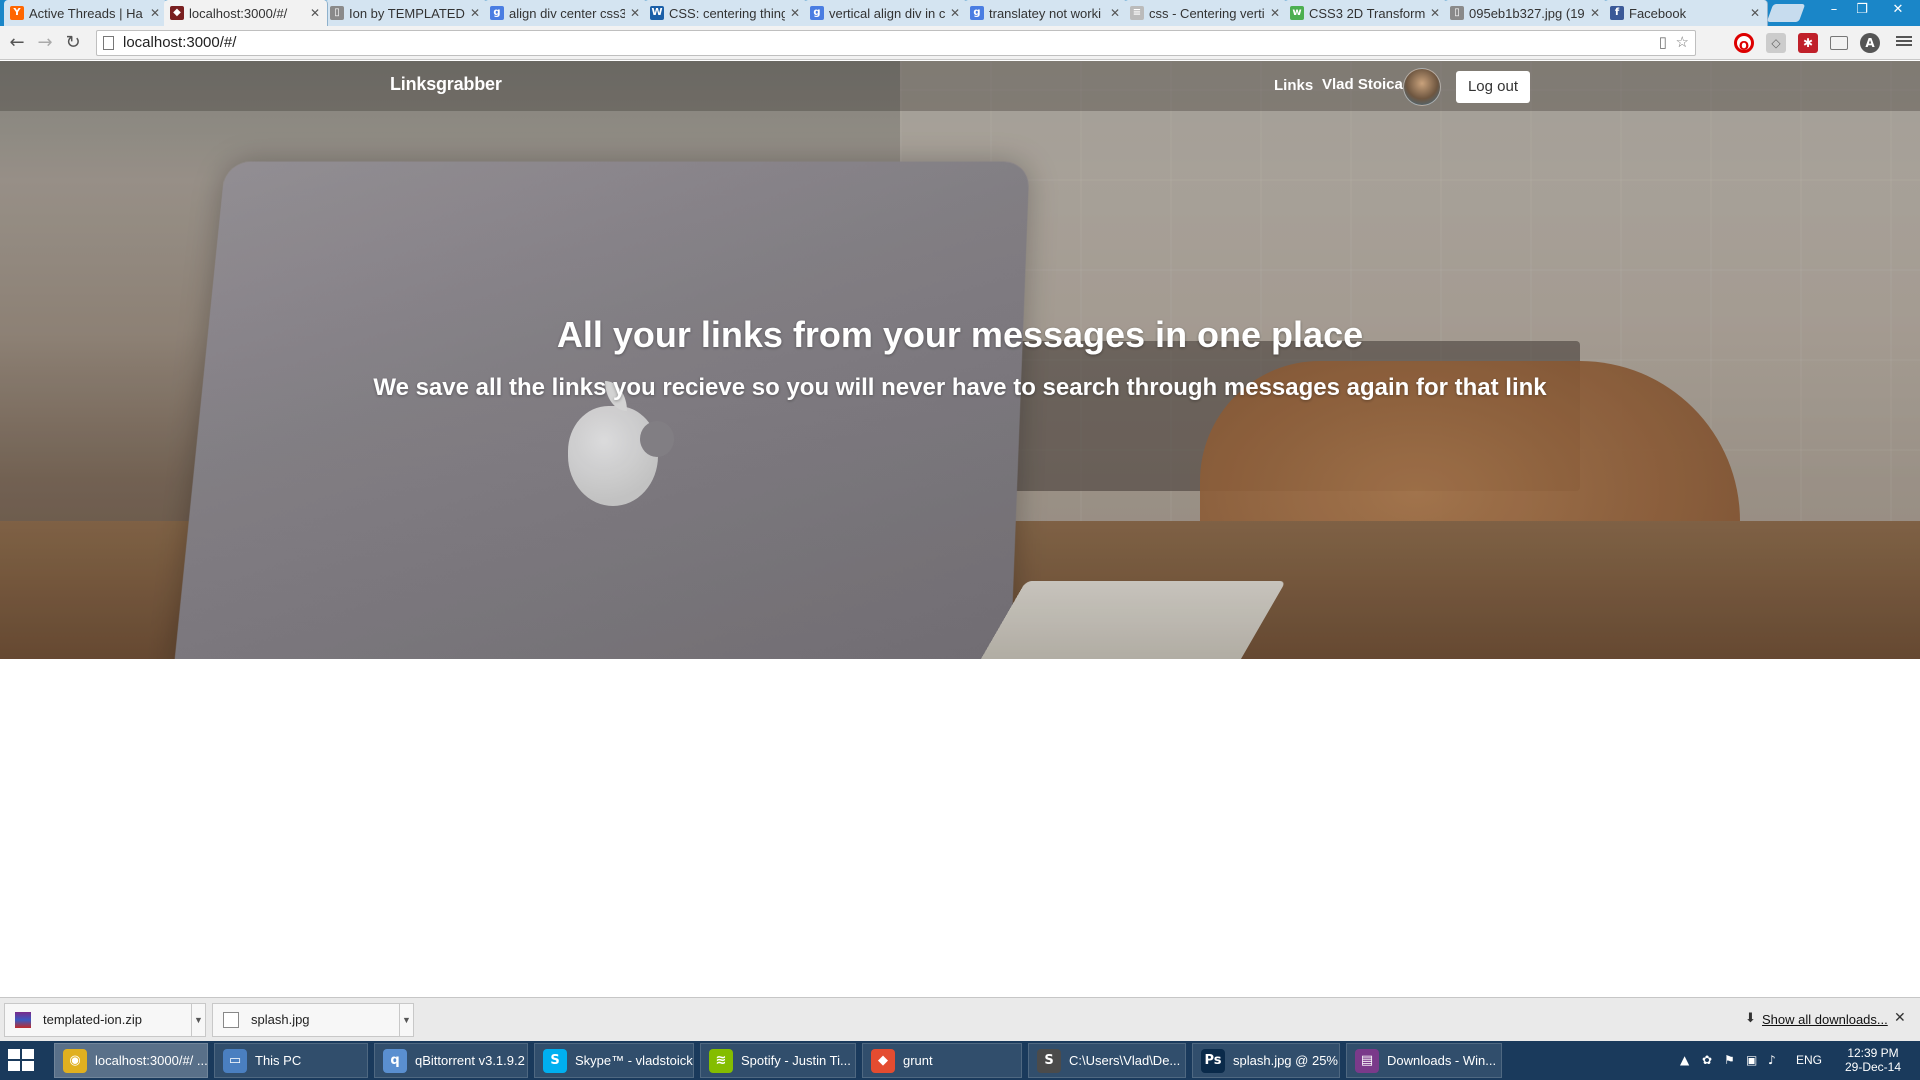  What do you see at coordinates (1493, 87) in the screenshot?
I see `logout-button: Log out` at bounding box center [1493, 87].